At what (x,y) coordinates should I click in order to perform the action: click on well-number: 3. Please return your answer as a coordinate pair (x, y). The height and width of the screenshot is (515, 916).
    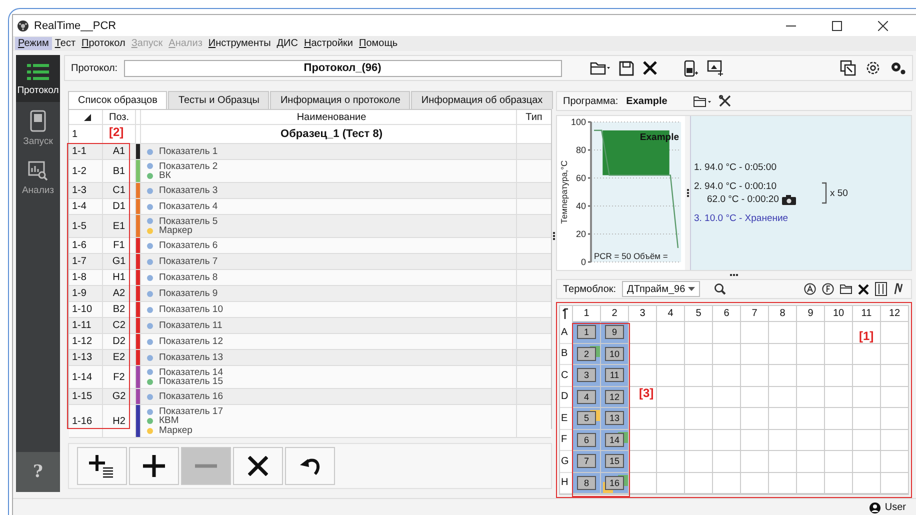
    Looking at the image, I should click on (586, 375).